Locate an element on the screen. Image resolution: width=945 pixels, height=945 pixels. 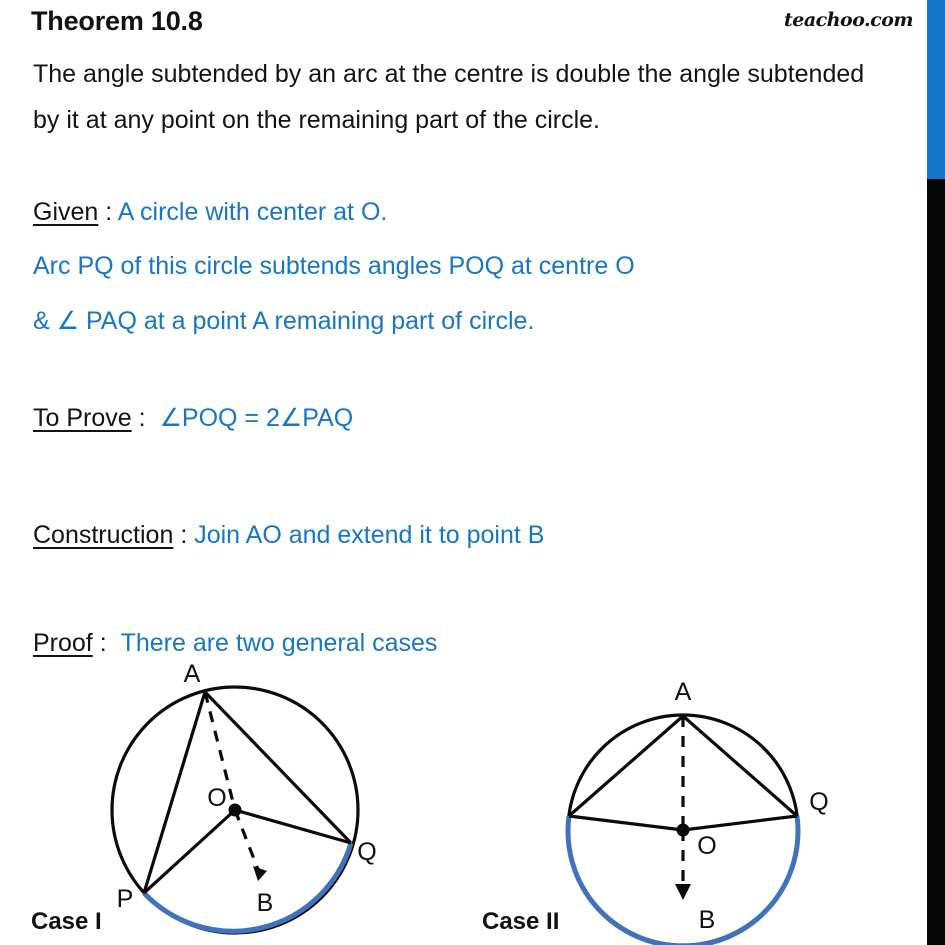
highlighted-arc-pq is located at coordinates (248, 888).